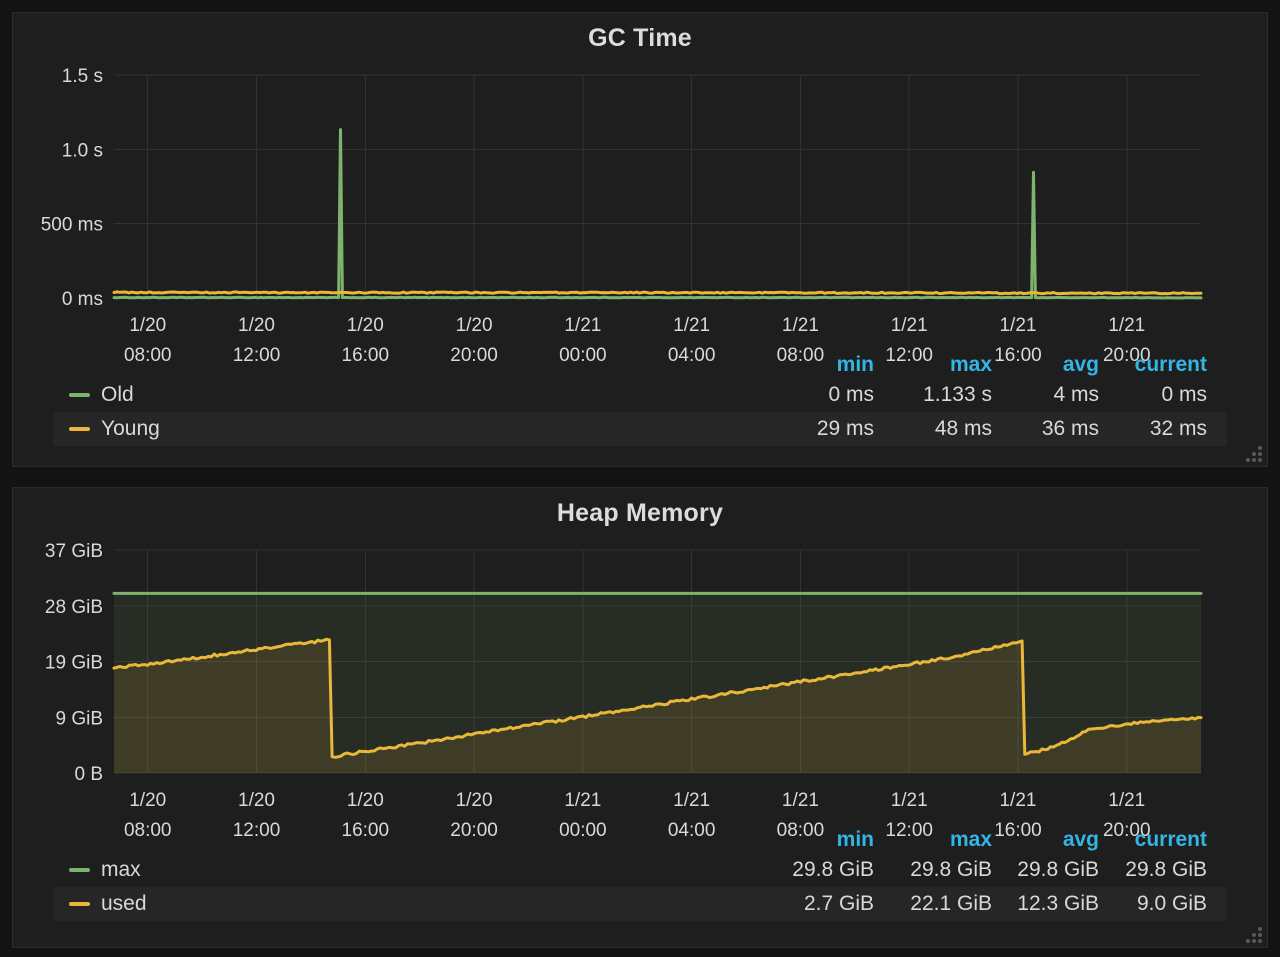 The image size is (1280, 957). What do you see at coordinates (72, 225) in the screenshot?
I see `svg-text: 500 ms` at bounding box center [72, 225].